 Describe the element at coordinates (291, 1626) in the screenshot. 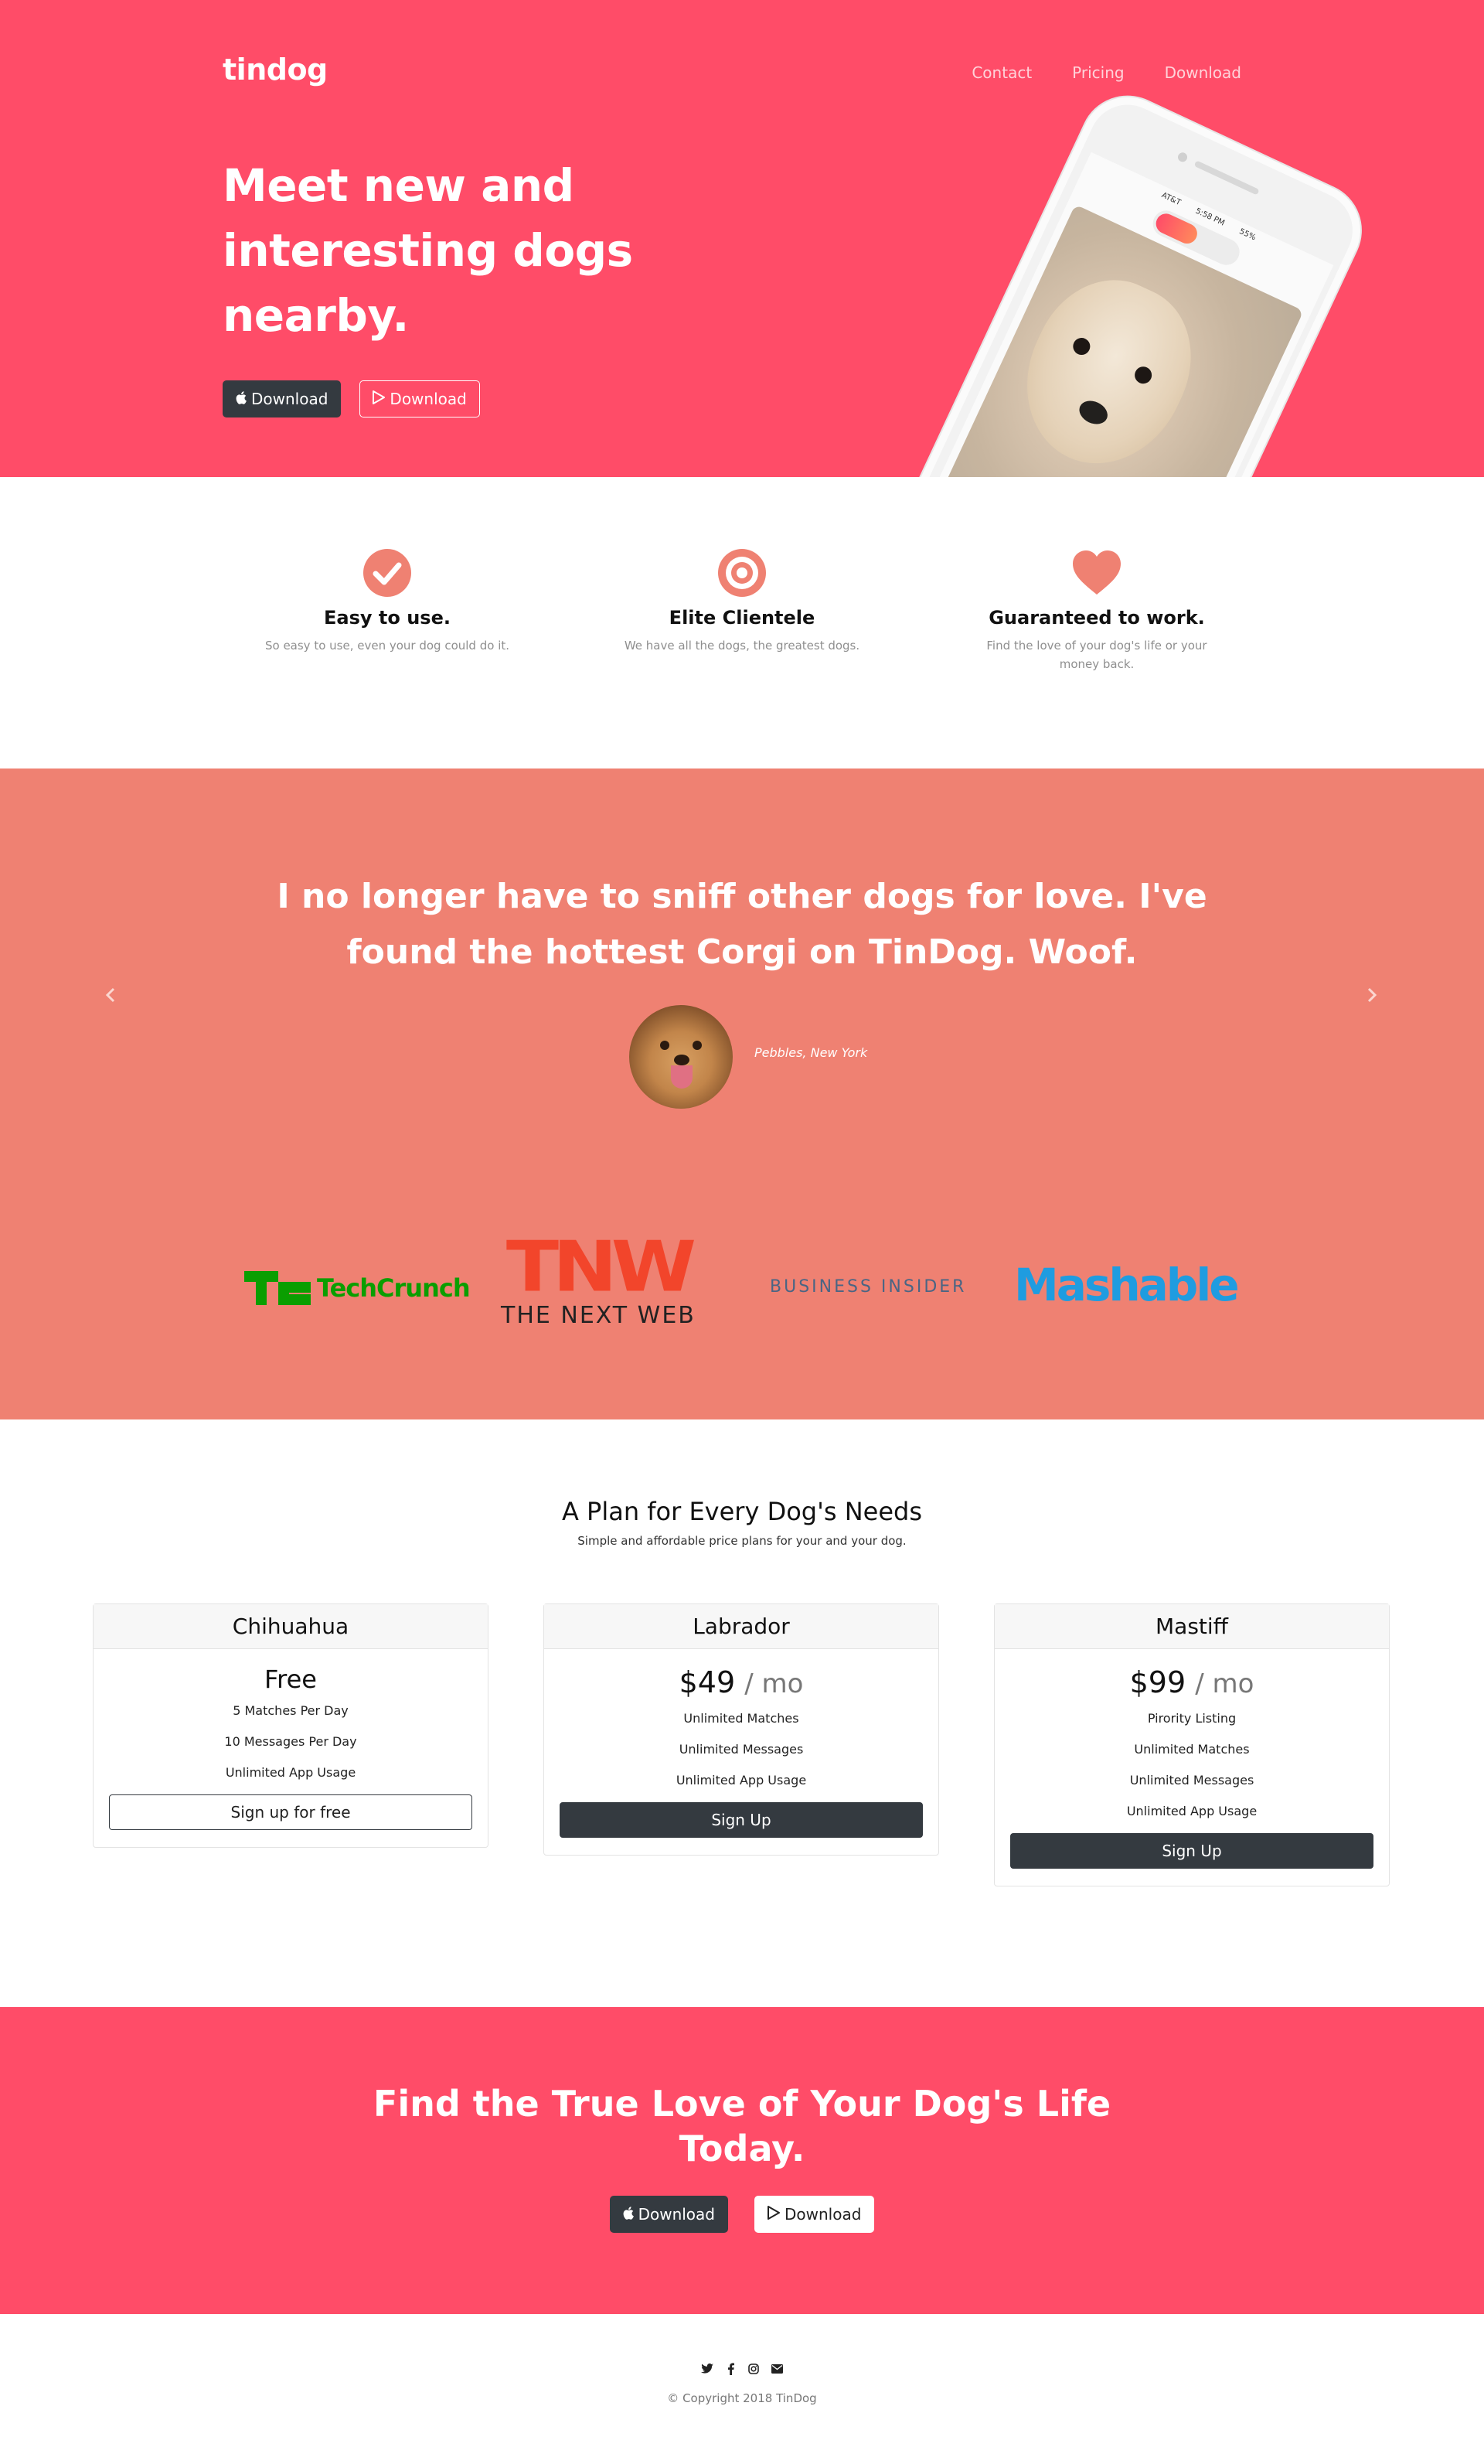

I see `plan-name: Chihuahua` at that location.